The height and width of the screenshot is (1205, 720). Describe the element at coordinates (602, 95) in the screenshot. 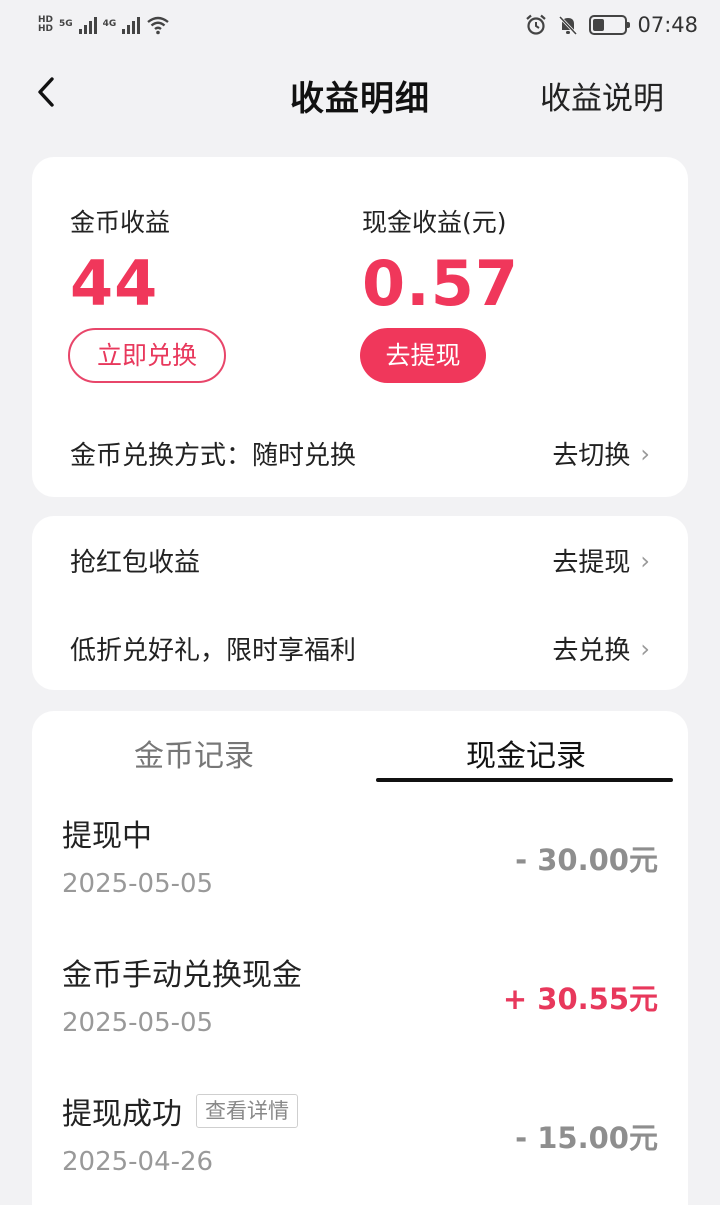

I see `earnings-info-link: 收益说明` at that location.